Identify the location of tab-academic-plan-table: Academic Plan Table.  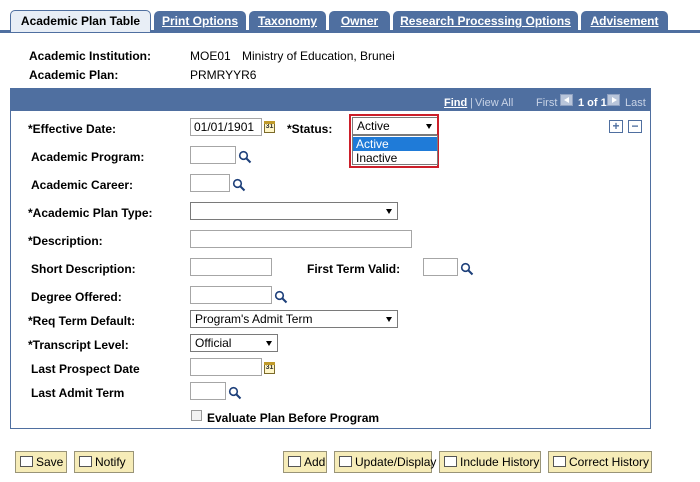
(80, 21).